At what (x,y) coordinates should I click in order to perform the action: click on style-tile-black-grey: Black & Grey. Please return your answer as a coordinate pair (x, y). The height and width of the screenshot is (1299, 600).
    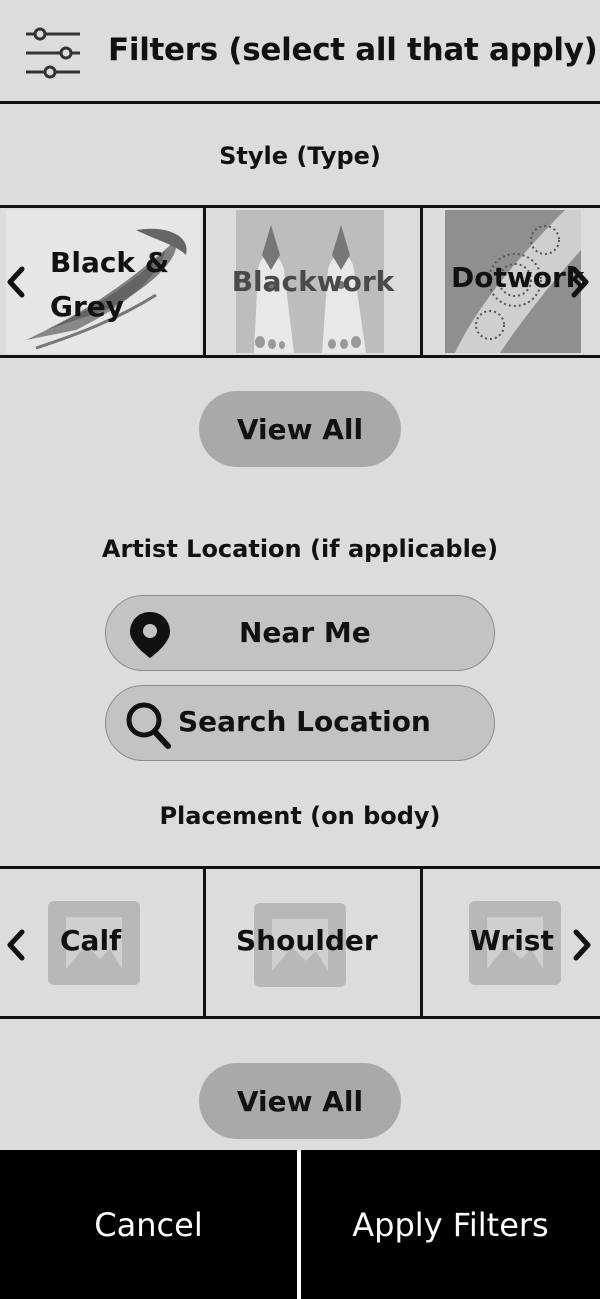
    Looking at the image, I should click on (101, 281).